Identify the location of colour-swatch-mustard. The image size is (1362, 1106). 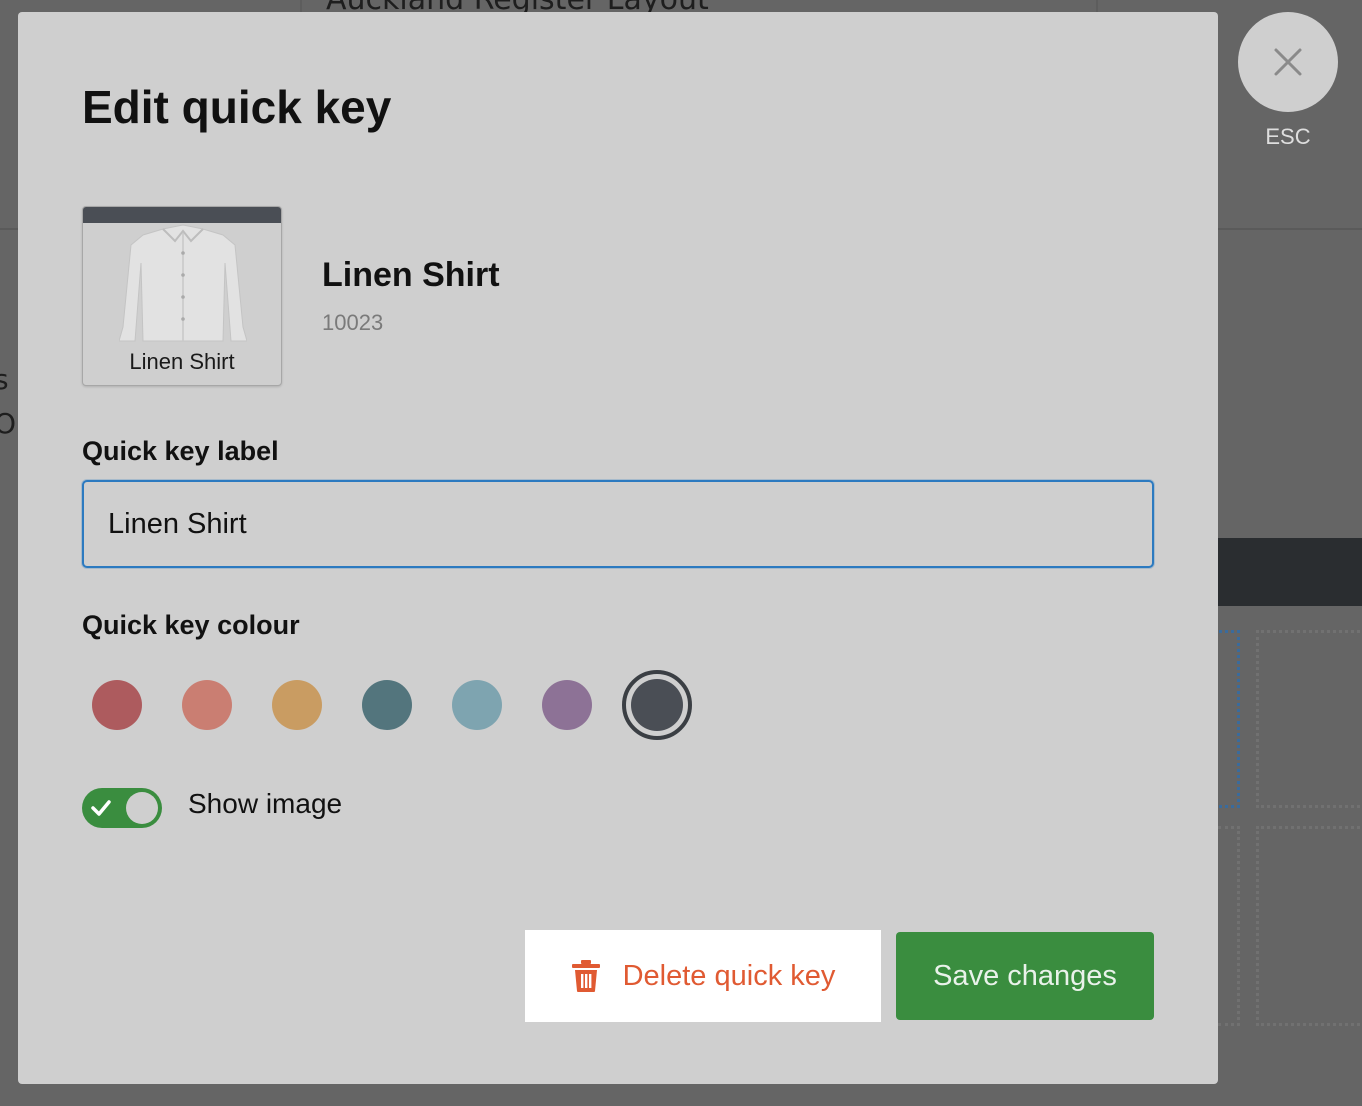
(297, 705).